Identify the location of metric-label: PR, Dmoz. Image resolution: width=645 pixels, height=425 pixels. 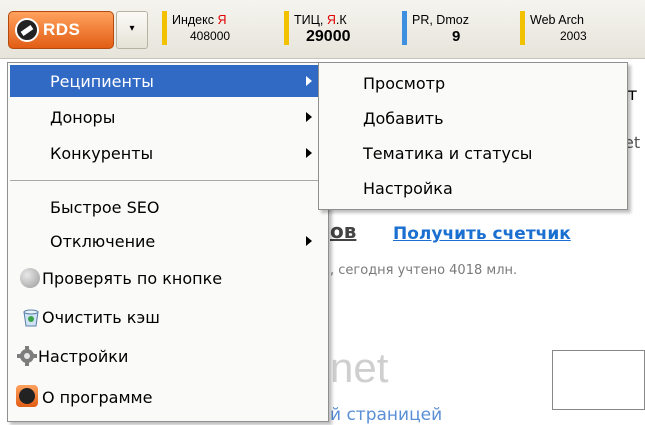
(440, 20).